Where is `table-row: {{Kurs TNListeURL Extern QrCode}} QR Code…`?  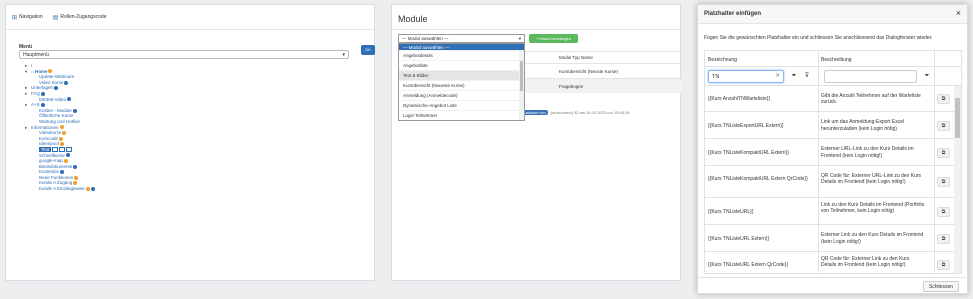 table-row: {{Kurs TNListeURL Extern QrCode}} QR Code… is located at coordinates (833, 262).